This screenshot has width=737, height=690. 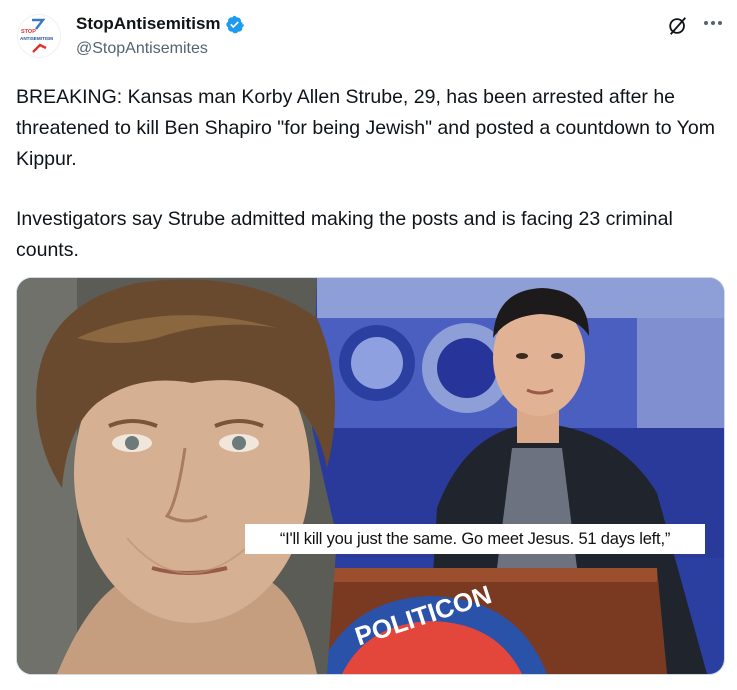 I want to click on avatar: STOP ANTISEMITISM, so click(x=39, y=36).